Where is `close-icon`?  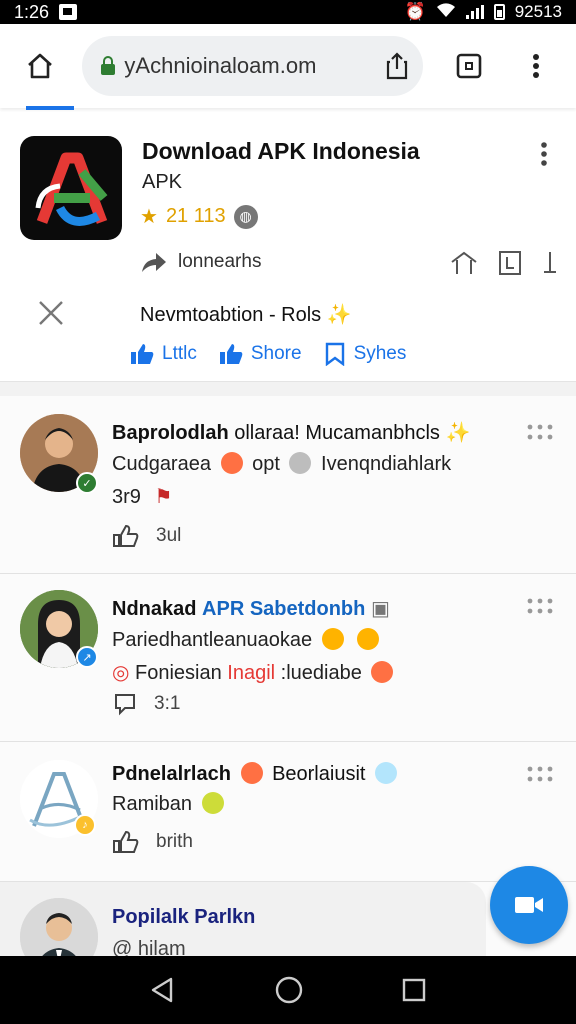
close-icon is located at coordinates (51, 313).